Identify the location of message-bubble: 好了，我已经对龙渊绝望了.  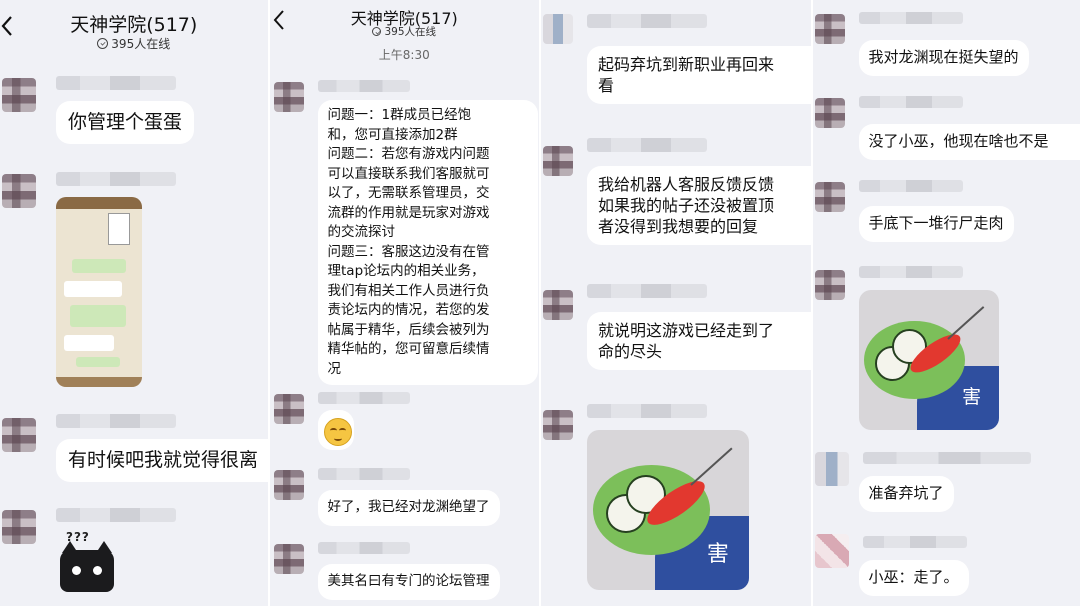
(408, 508).